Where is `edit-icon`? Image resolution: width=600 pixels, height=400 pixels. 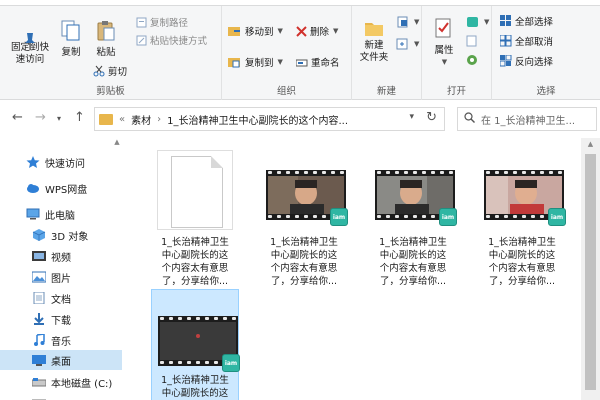
edit-icon is located at coordinates (472, 41).